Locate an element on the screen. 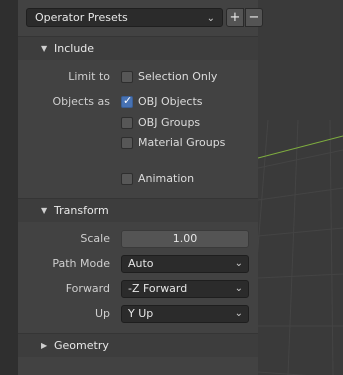 The height and width of the screenshot is (375, 343). collapsed-triangle-icon: ▶ is located at coordinates (44, 345).